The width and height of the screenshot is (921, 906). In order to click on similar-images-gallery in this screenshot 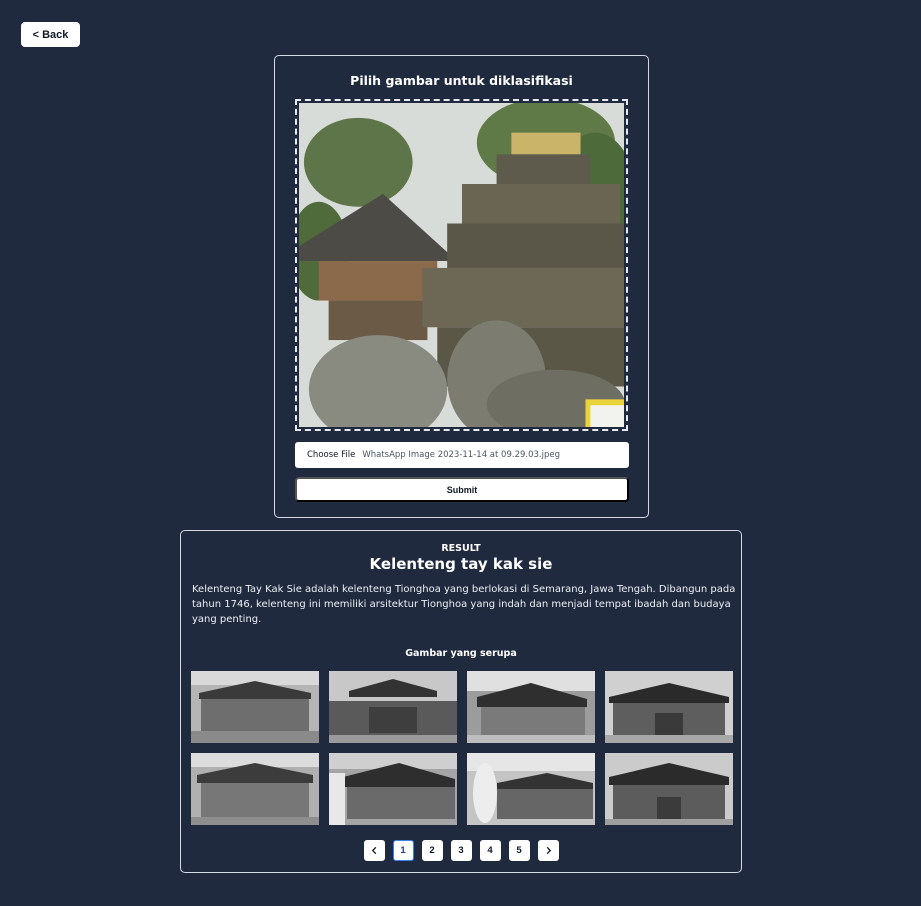, I will do `click(462, 748)`.